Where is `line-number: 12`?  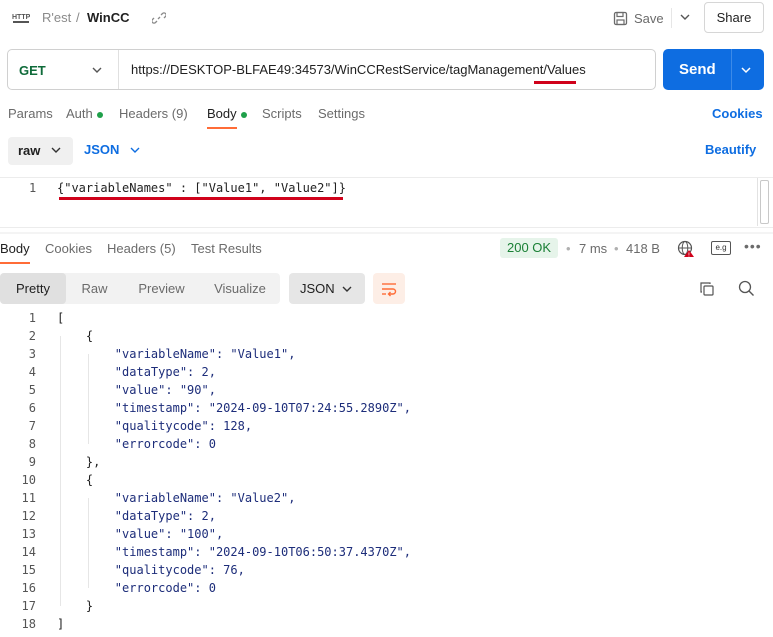 line-number: 12 is located at coordinates (28, 516).